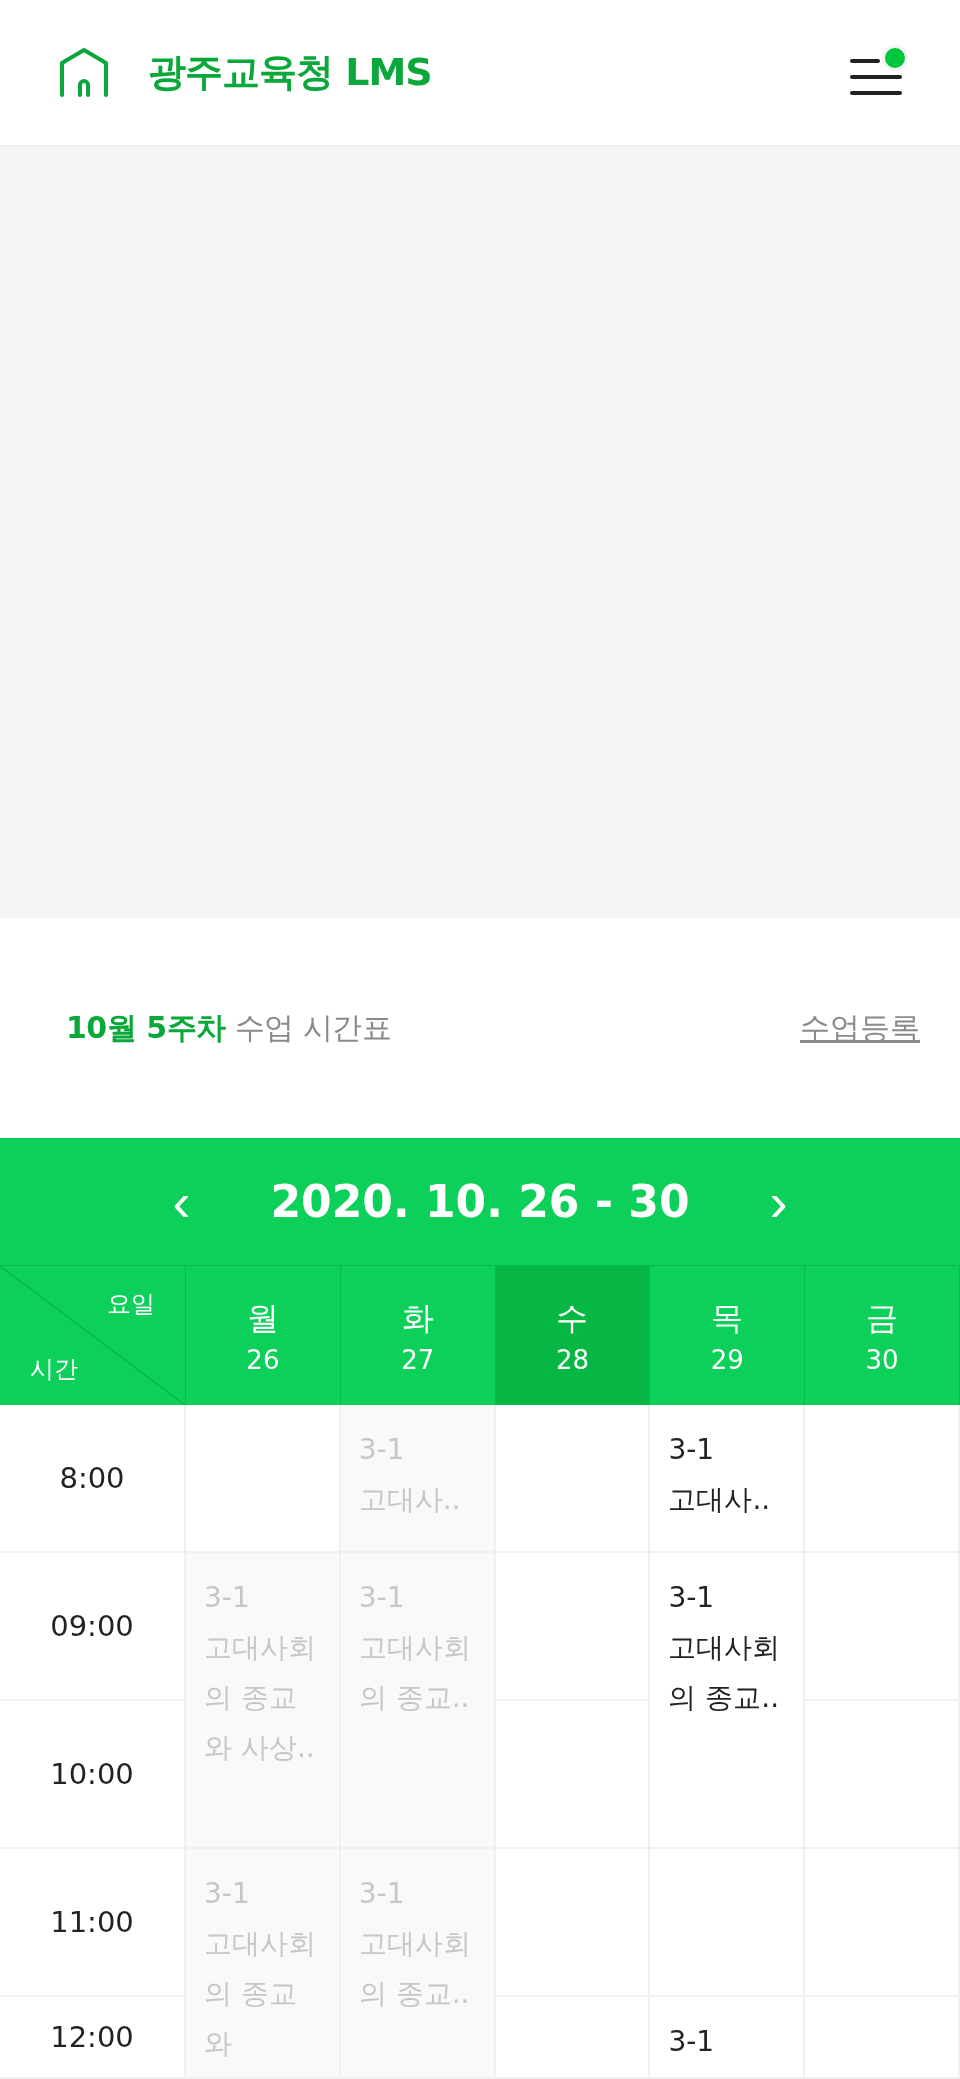  I want to click on class-title: 고대사회의 종교.., so click(725, 1673).